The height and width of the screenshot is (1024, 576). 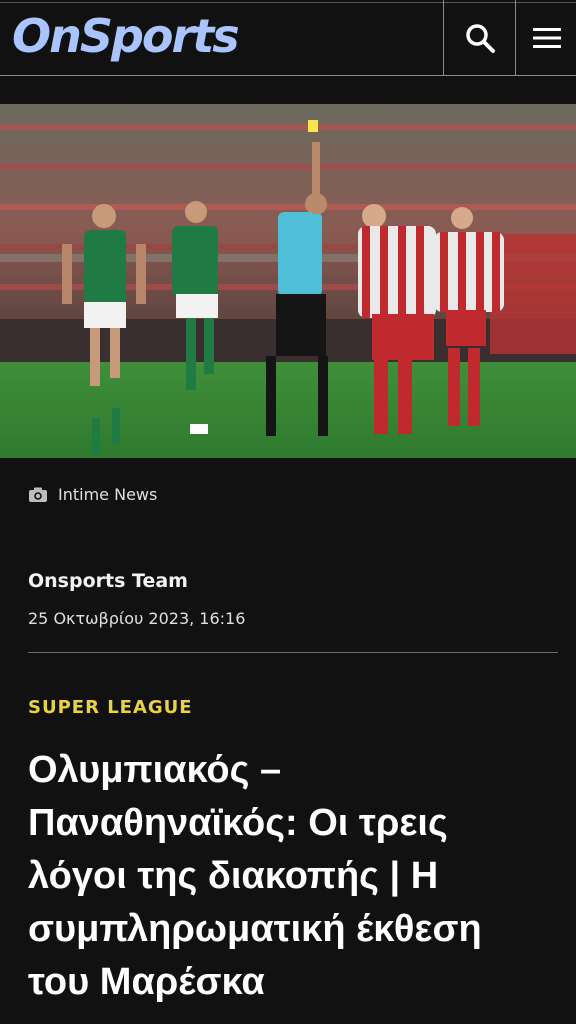 What do you see at coordinates (288, 38) in the screenshot?
I see `top-navigation-bar: OnSports` at bounding box center [288, 38].